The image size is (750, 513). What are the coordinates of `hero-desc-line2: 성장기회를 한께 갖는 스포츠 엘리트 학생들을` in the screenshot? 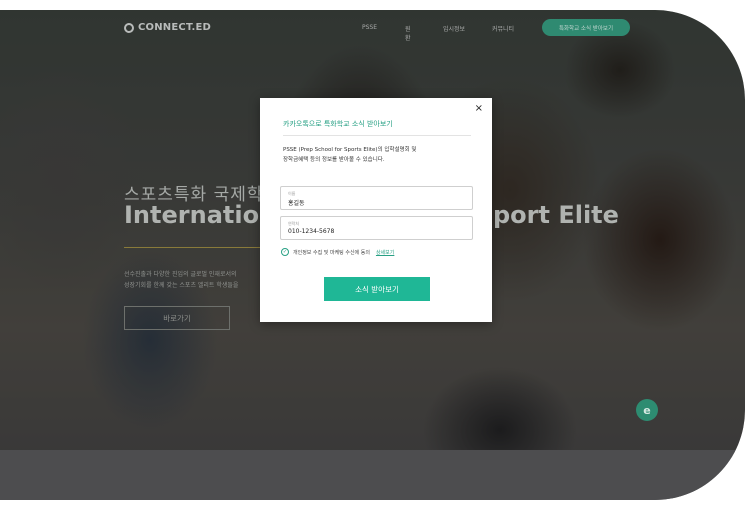 It's located at (181, 285).